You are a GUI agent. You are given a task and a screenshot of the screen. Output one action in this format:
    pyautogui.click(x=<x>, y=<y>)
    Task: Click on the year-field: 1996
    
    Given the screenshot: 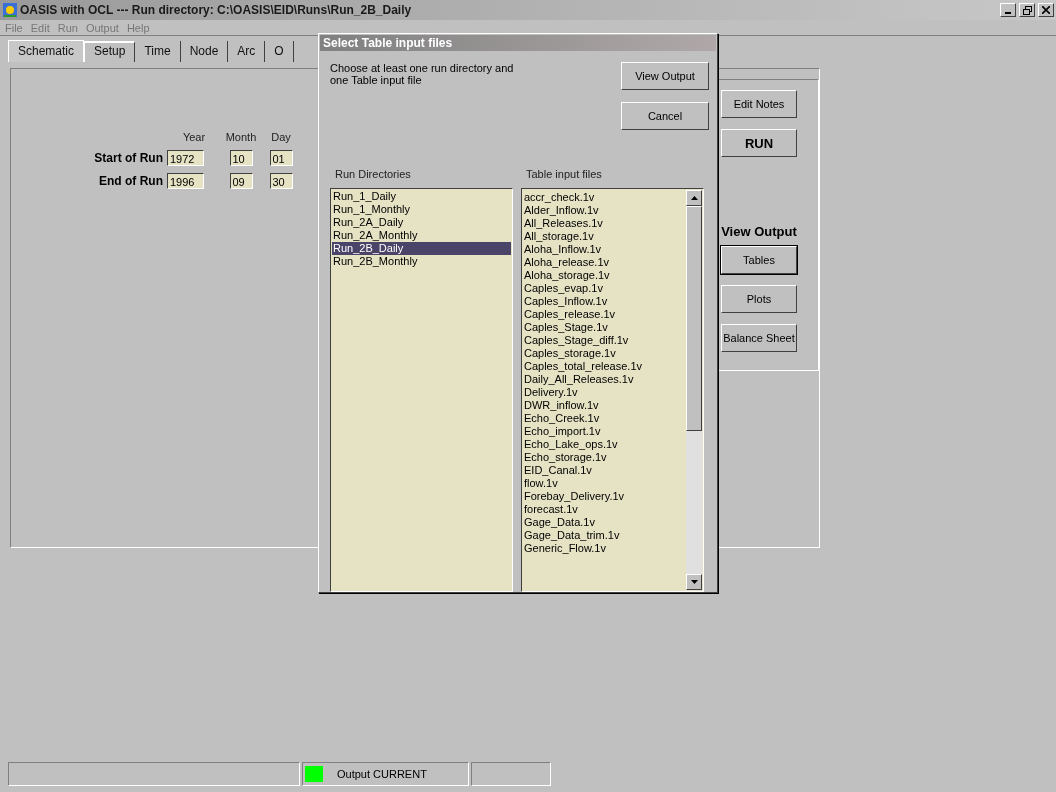 What is the action you would take?
    pyautogui.click(x=185, y=181)
    